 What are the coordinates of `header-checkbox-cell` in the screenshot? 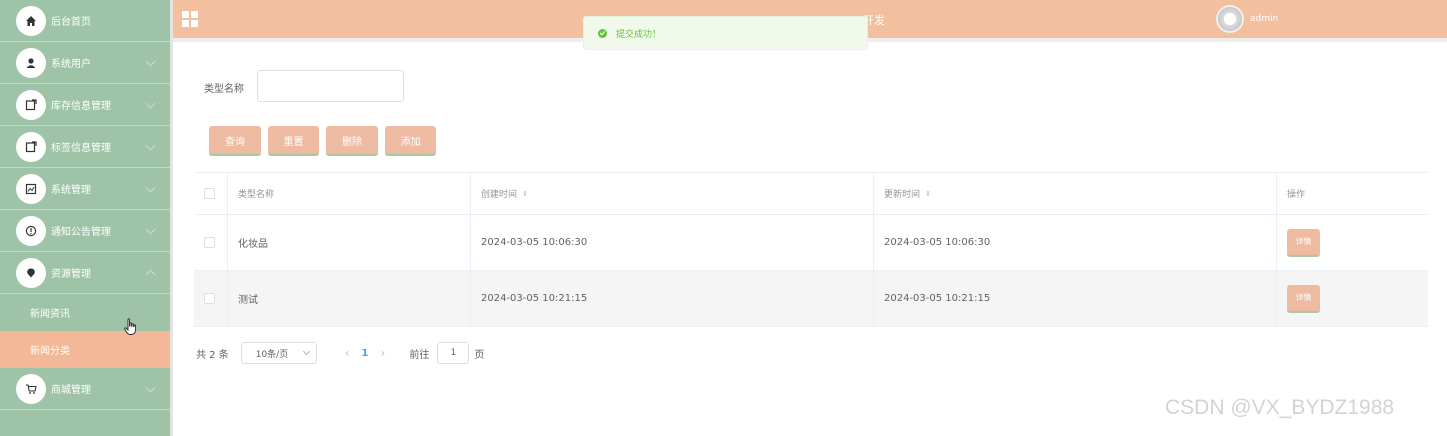 It's located at (211, 193).